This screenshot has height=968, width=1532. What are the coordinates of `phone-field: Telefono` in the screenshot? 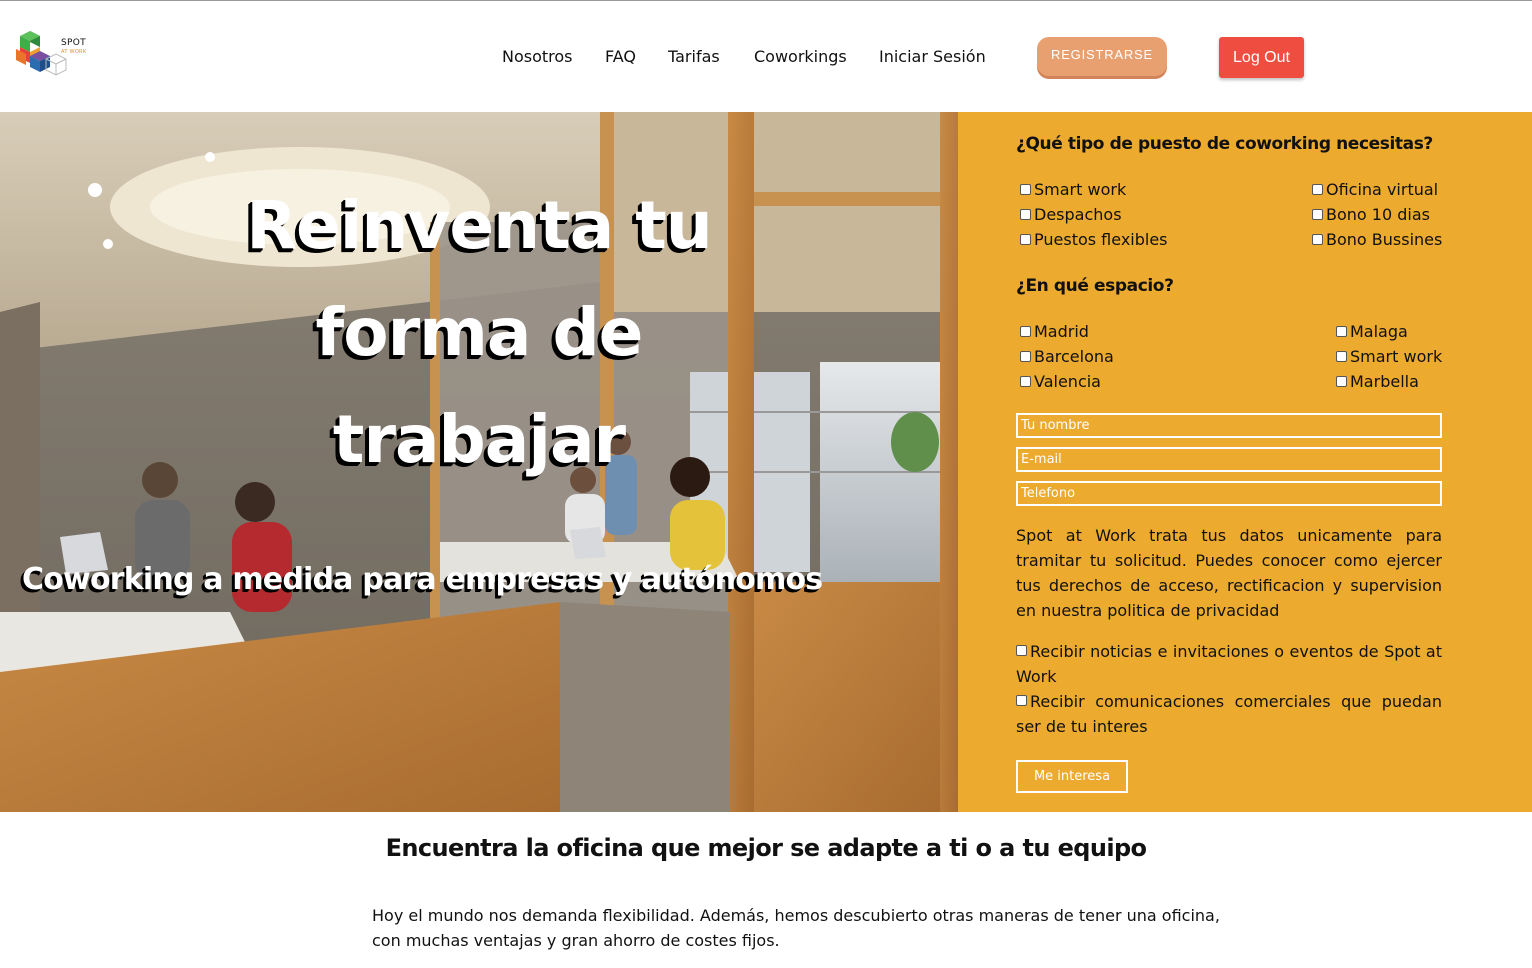 It's located at (1229, 493).